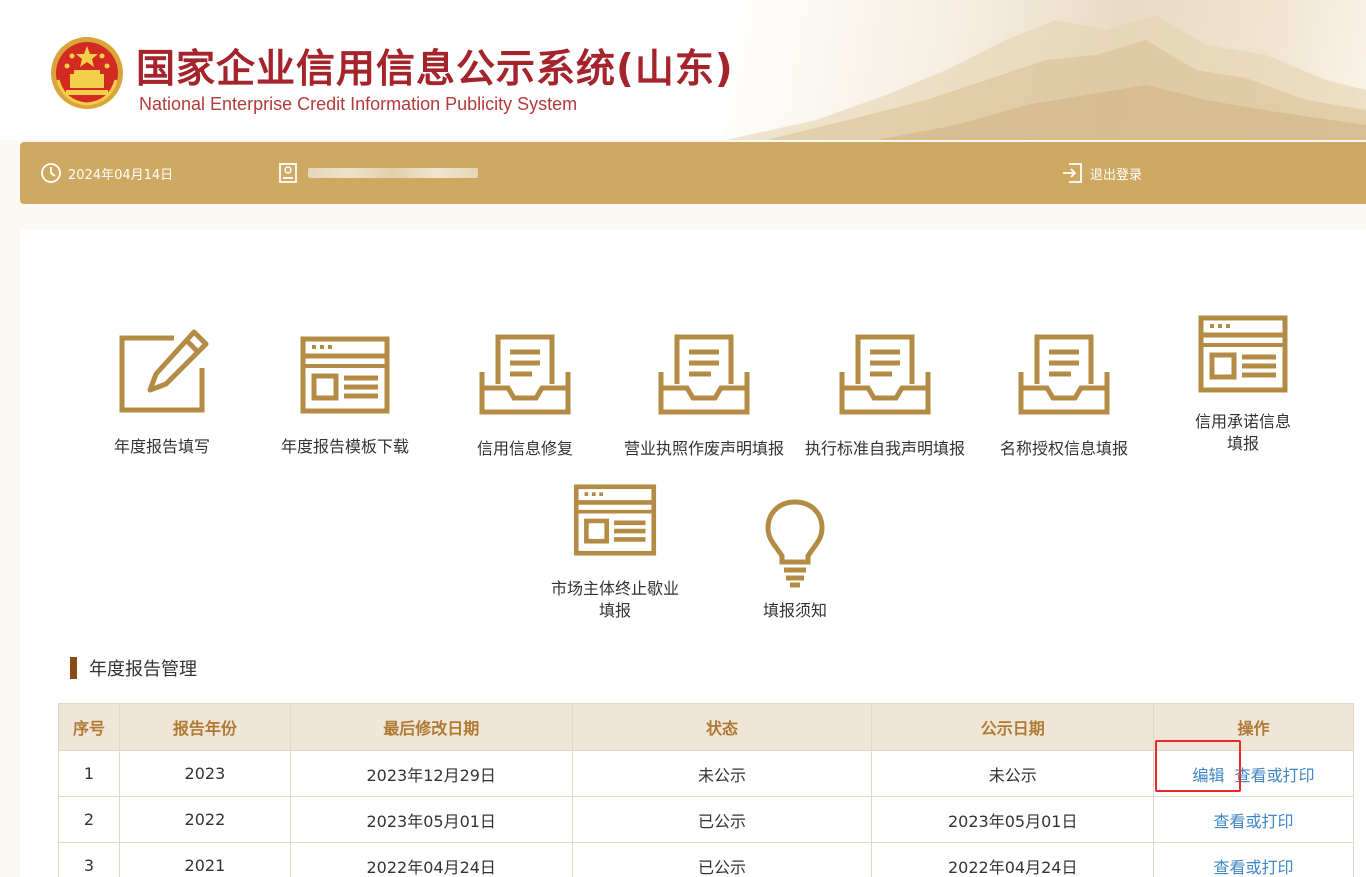  What do you see at coordinates (204, 727) in the screenshot?
I see `col-header-year: 报告年份` at bounding box center [204, 727].